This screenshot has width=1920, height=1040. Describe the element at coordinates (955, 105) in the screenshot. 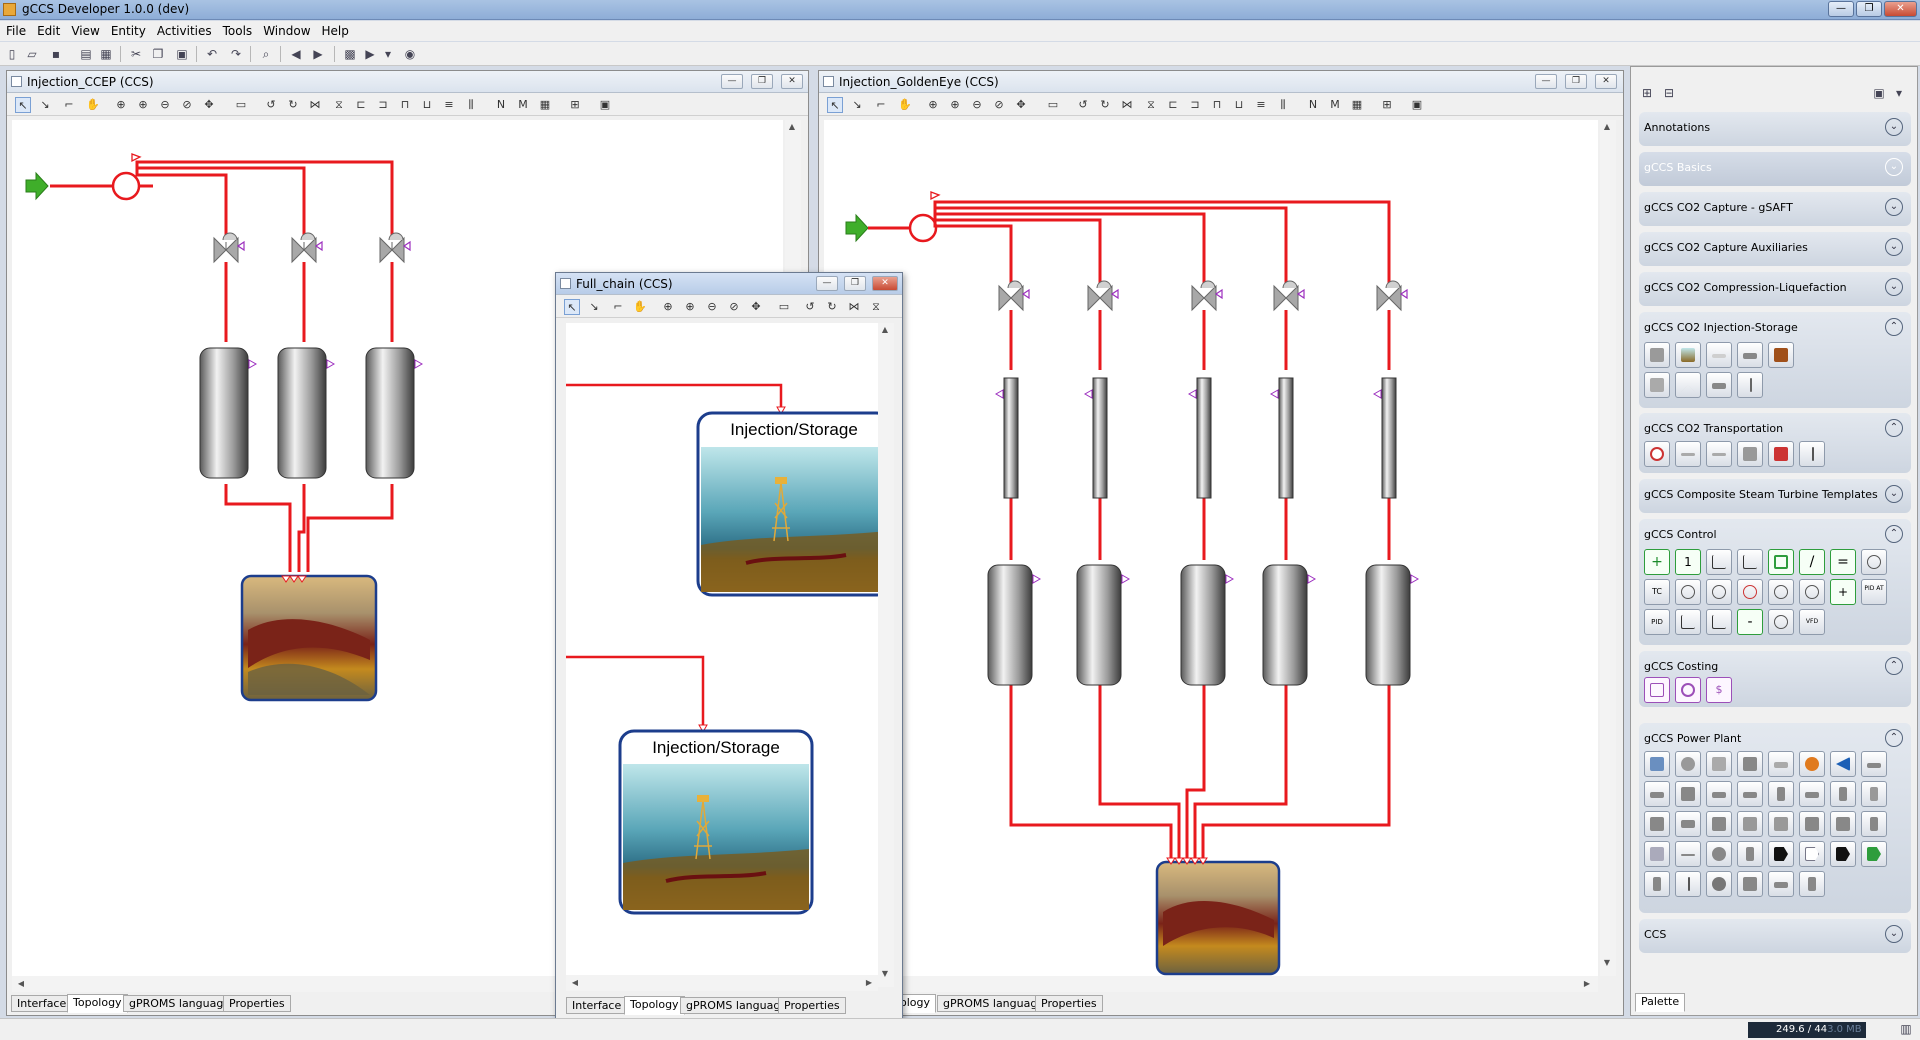

I see `zoom-in-icon: ⊕` at that location.